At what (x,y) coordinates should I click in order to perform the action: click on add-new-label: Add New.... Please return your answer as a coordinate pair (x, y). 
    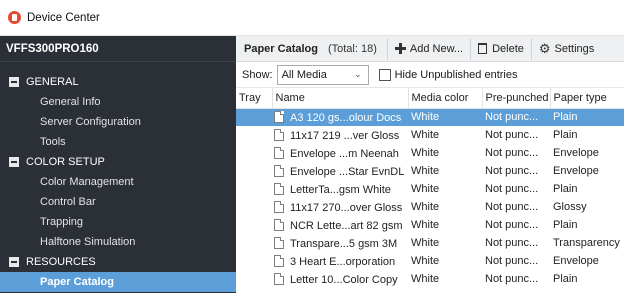
    Looking at the image, I should click on (436, 48).